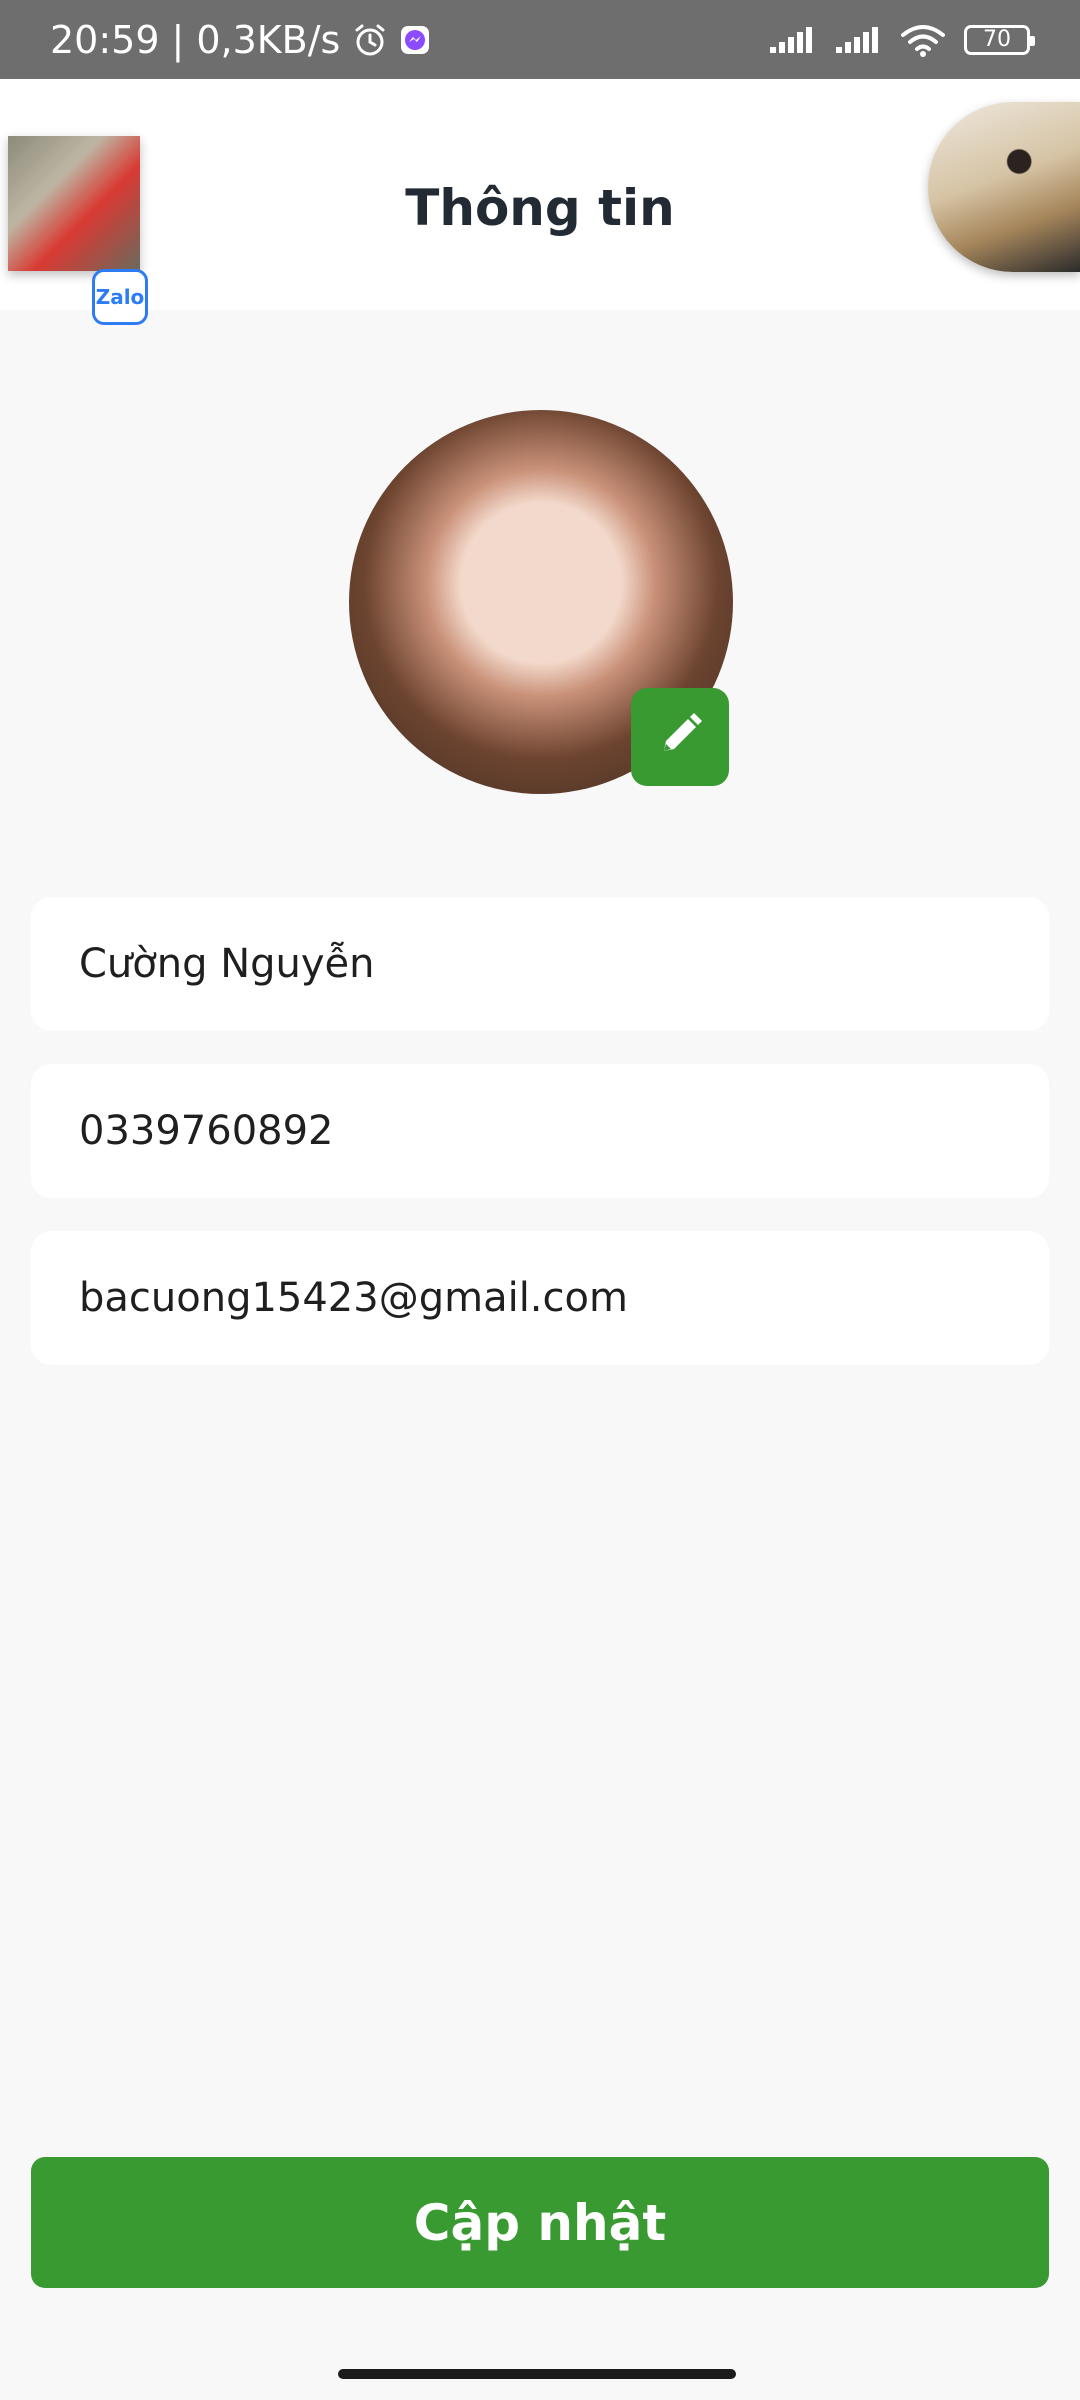 The width and height of the screenshot is (1080, 2400). What do you see at coordinates (540, 208) in the screenshot?
I see `page-title: Thông tin` at bounding box center [540, 208].